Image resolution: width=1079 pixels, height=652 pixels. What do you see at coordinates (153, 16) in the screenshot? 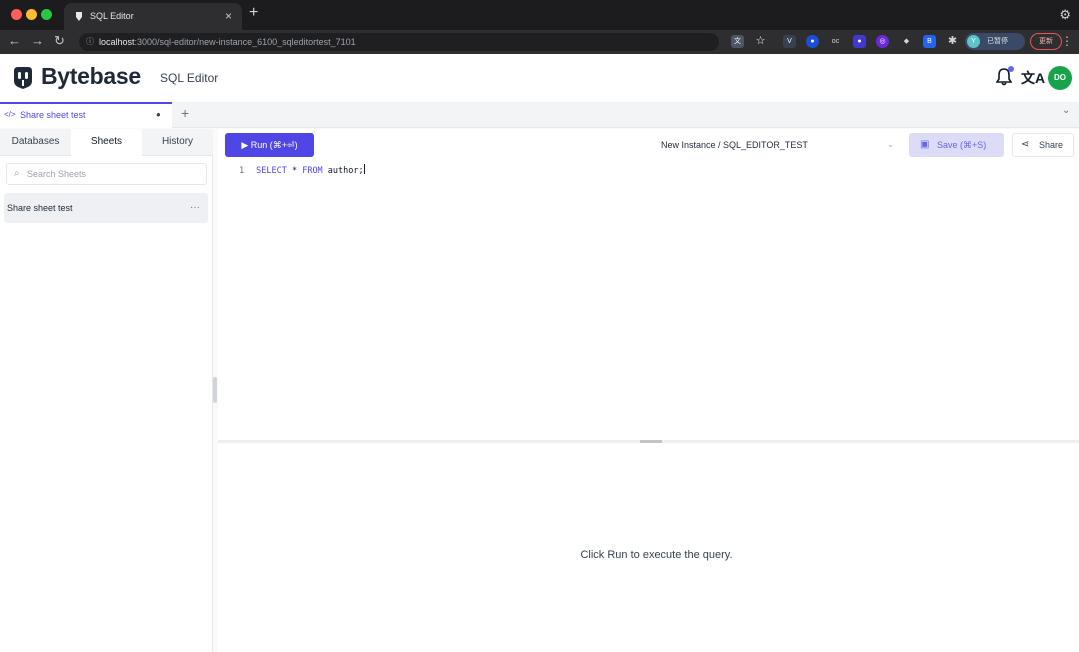
I see `browser-tab: SQL Editor ×` at bounding box center [153, 16].